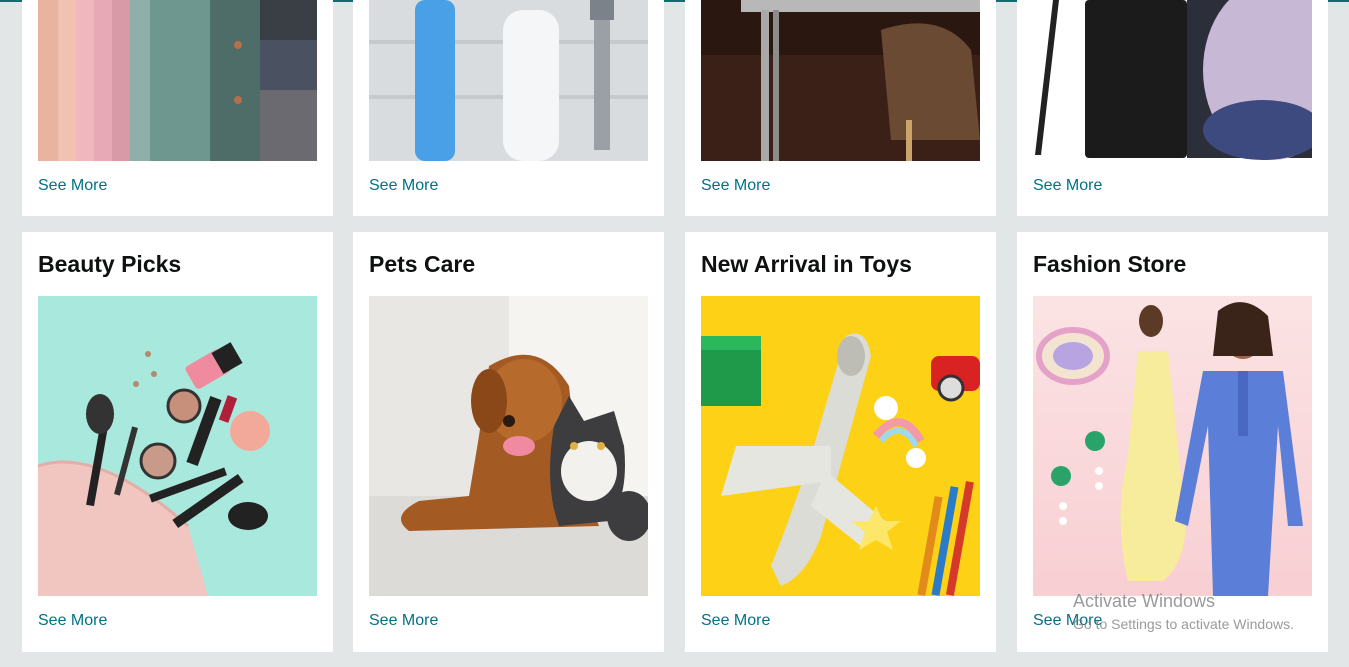 This screenshot has width=1349, height=667. I want to click on card-image-toiletries, so click(508, 80).